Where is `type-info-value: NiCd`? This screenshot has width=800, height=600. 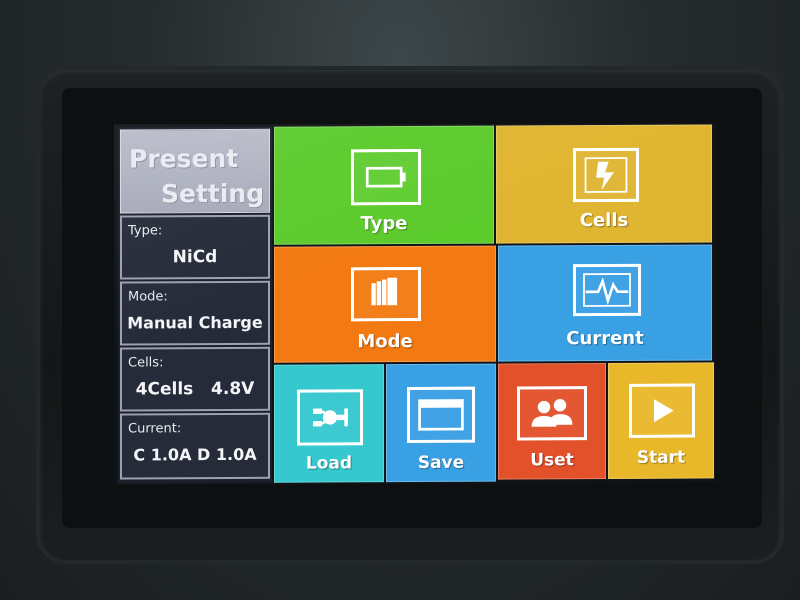
type-info-value: NiCd is located at coordinates (195, 257).